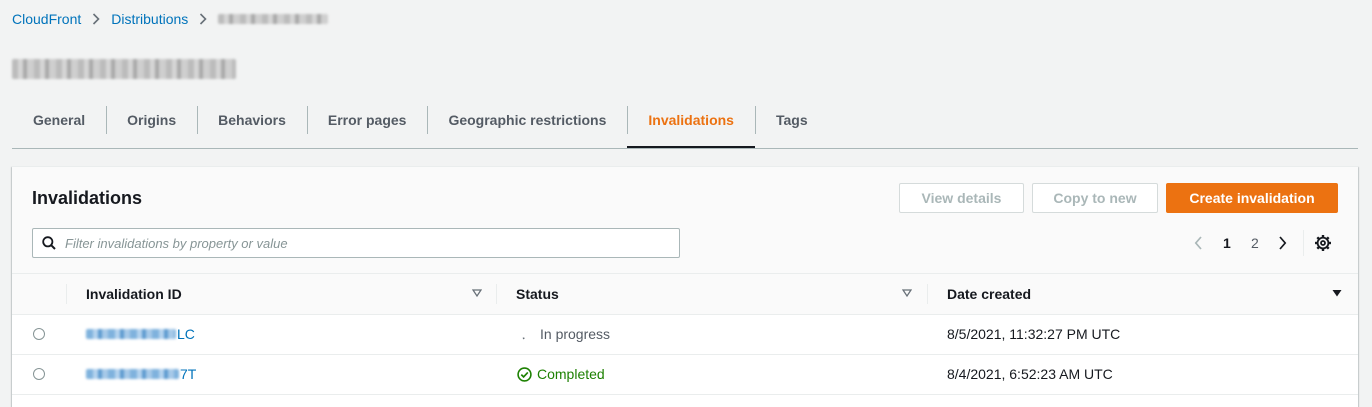  I want to click on tab-geographic-restrictions: Geographic restrictions, so click(527, 123).